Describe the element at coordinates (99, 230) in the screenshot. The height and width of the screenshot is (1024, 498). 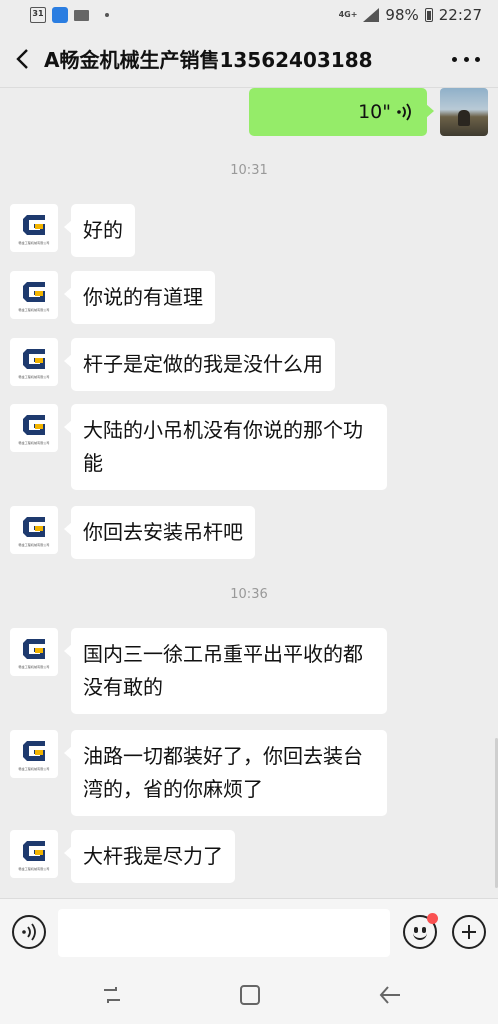
I see `message-bubble: 好的` at that location.